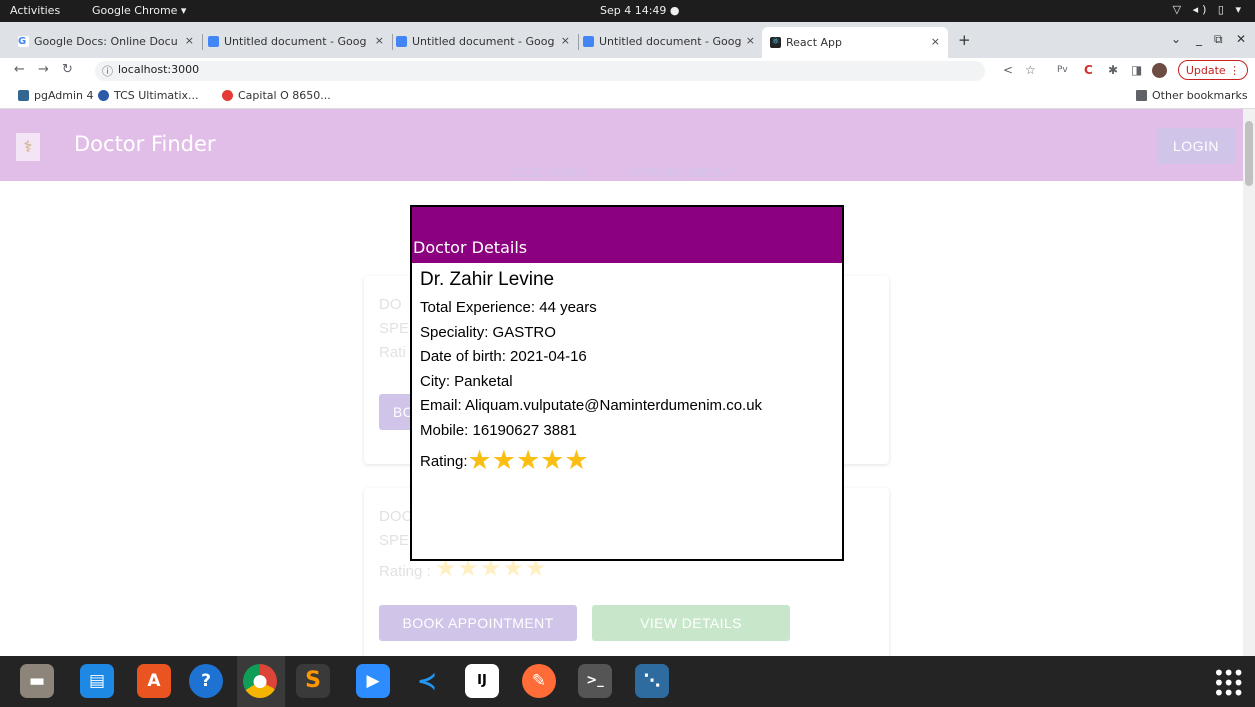  What do you see at coordinates (1249, 153) in the screenshot?
I see `scrollbar-thumb` at bounding box center [1249, 153].